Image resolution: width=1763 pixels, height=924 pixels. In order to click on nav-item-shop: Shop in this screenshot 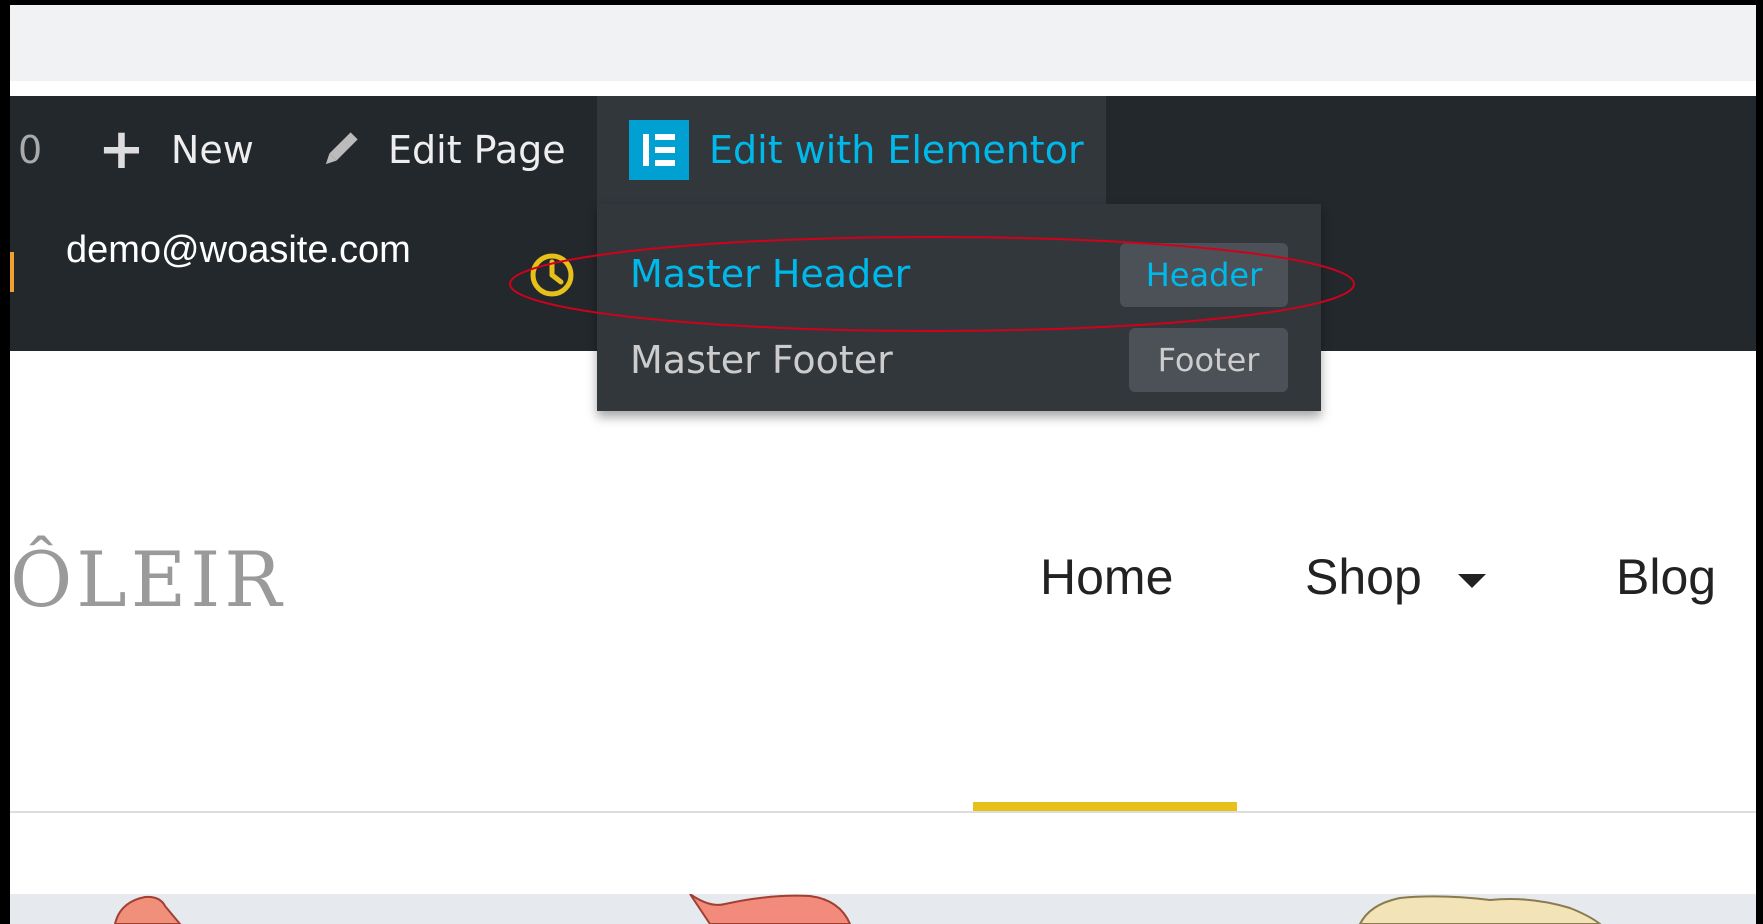, I will do `click(1395, 577)`.